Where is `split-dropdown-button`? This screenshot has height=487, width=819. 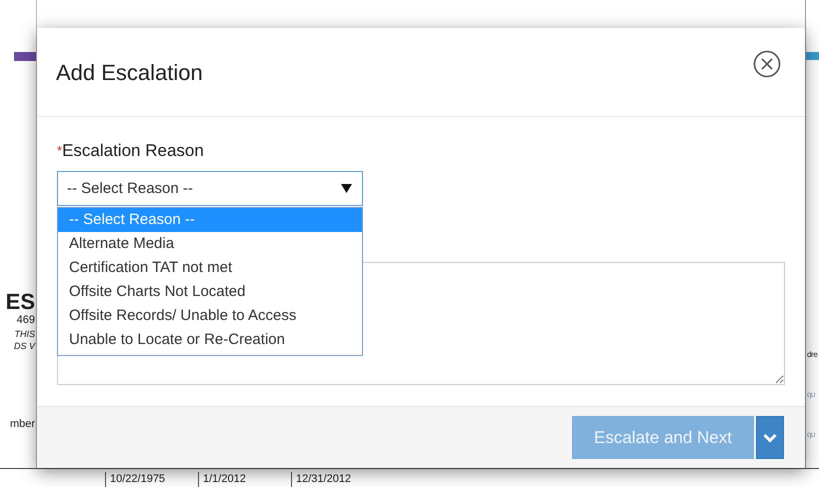
split-dropdown-button is located at coordinates (770, 437).